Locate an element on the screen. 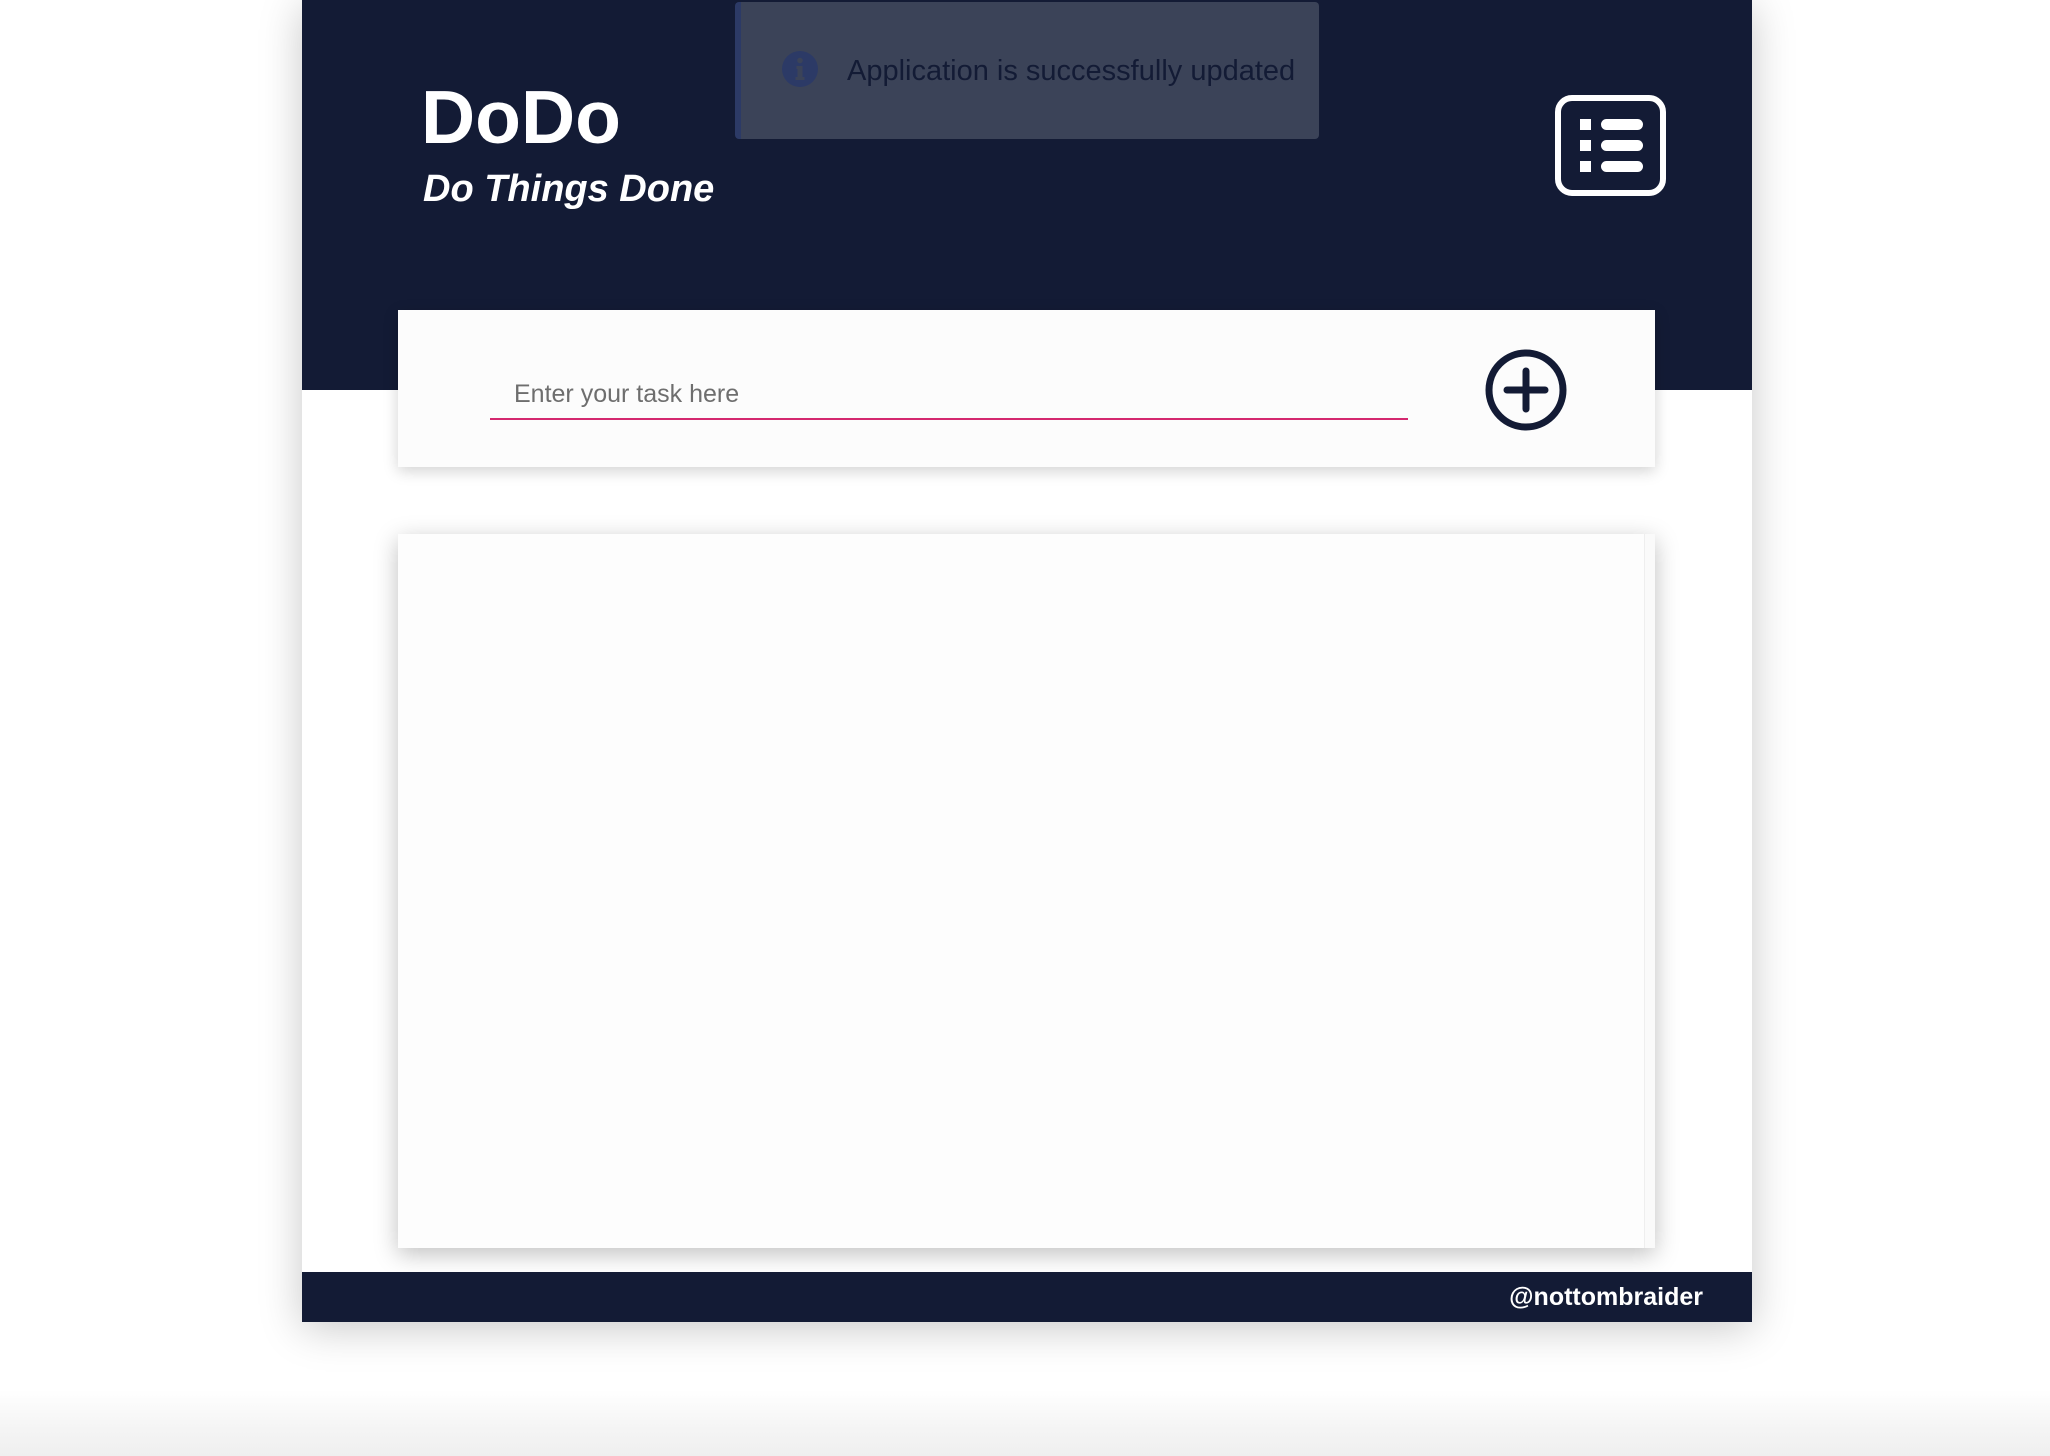  page-background is located at coordinates (1025, 1423).